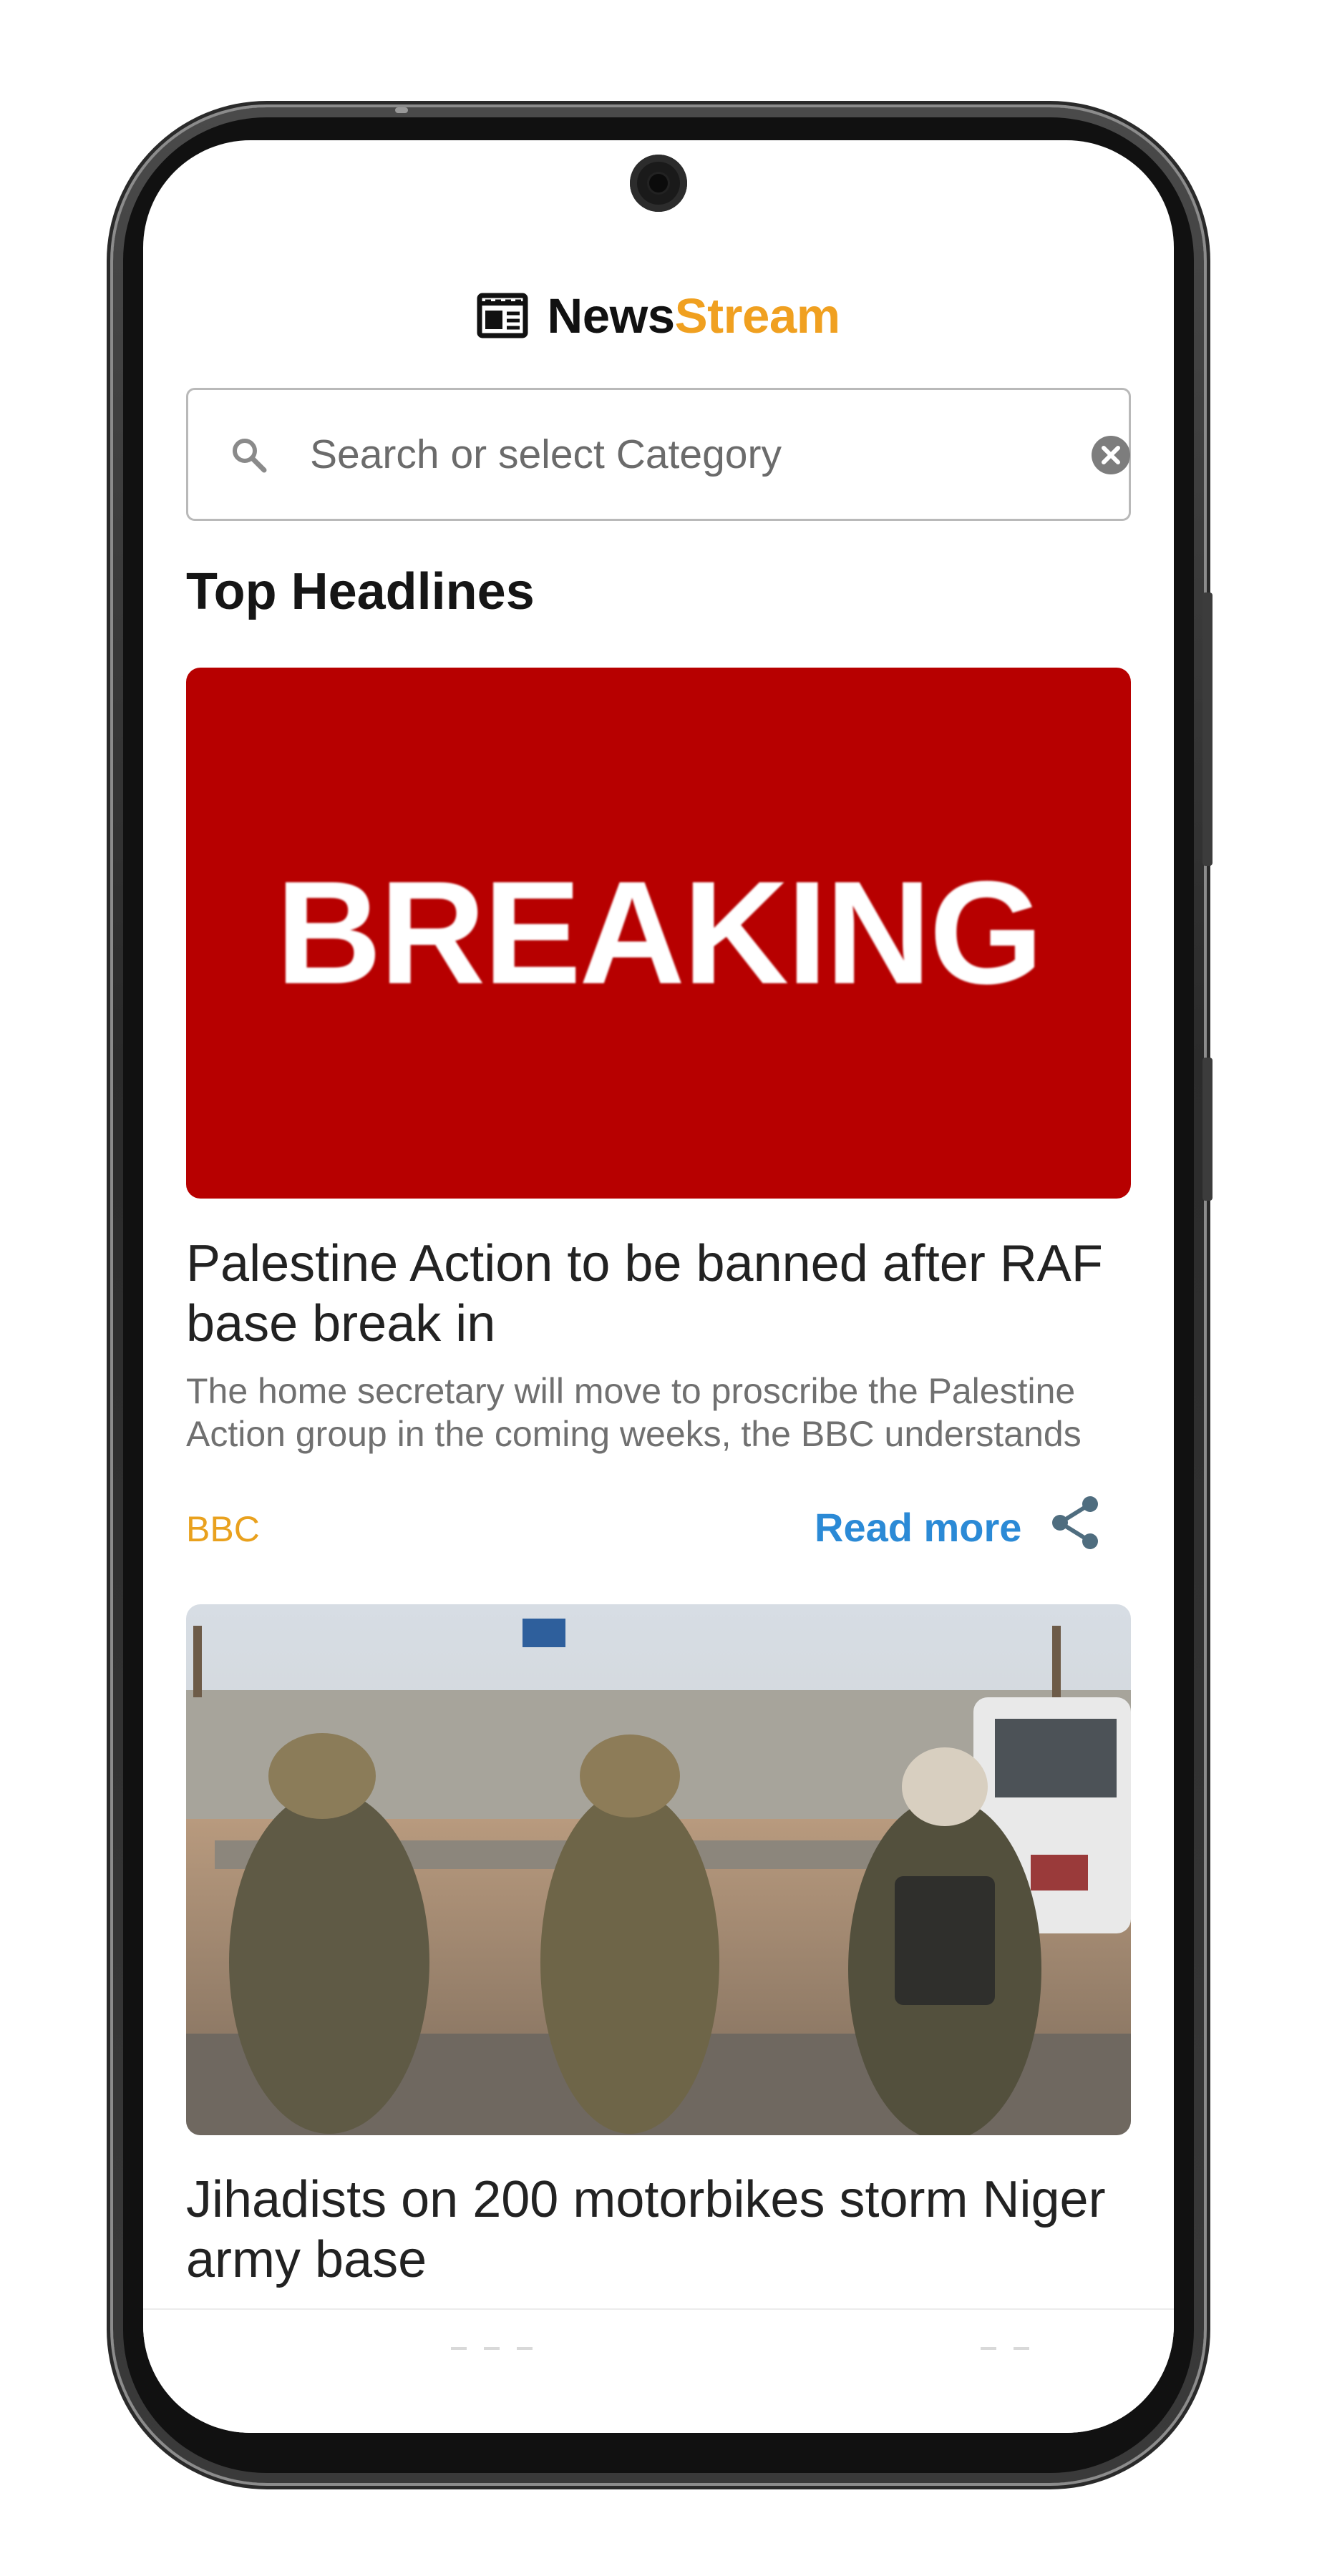 Image resolution: width=1317 pixels, height=2576 pixels. I want to click on read-more-link: Read more, so click(918, 1527).